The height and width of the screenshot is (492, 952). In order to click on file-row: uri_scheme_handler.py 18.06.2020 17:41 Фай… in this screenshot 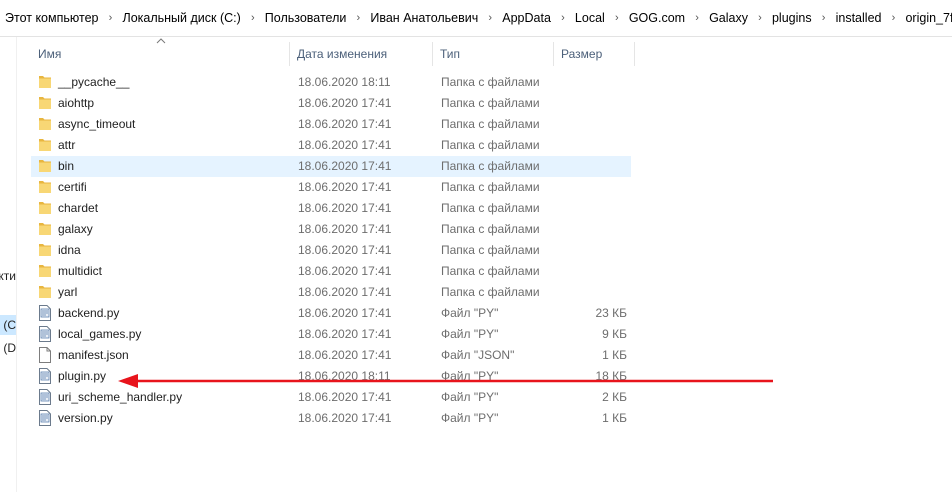, I will do `click(331, 397)`.